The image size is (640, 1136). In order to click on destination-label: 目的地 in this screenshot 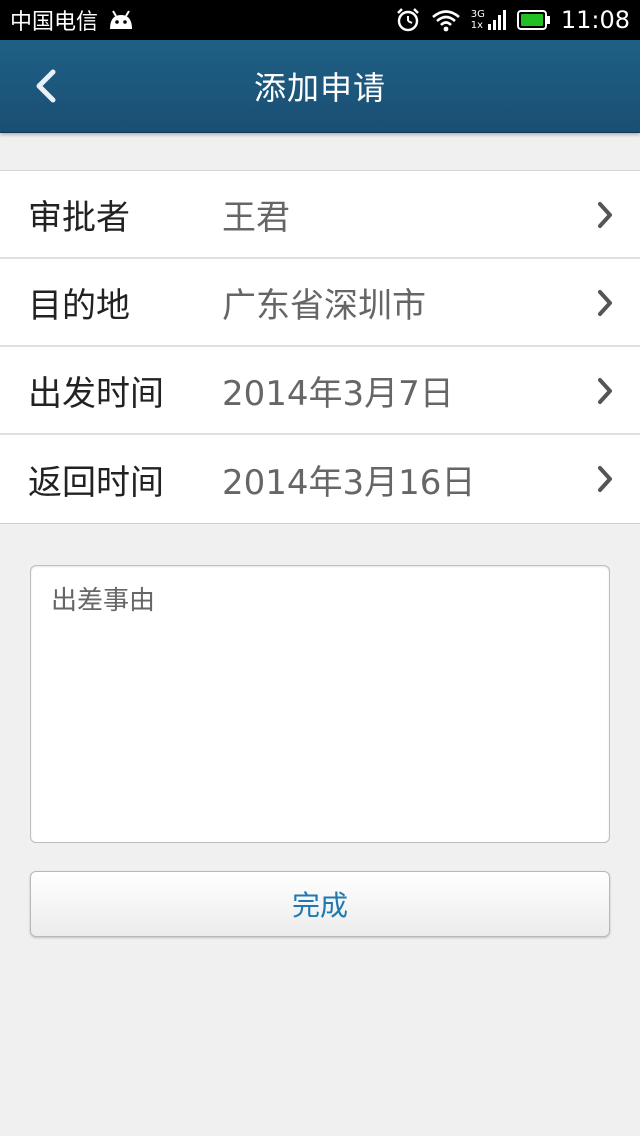, I will do `click(79, 305)`.